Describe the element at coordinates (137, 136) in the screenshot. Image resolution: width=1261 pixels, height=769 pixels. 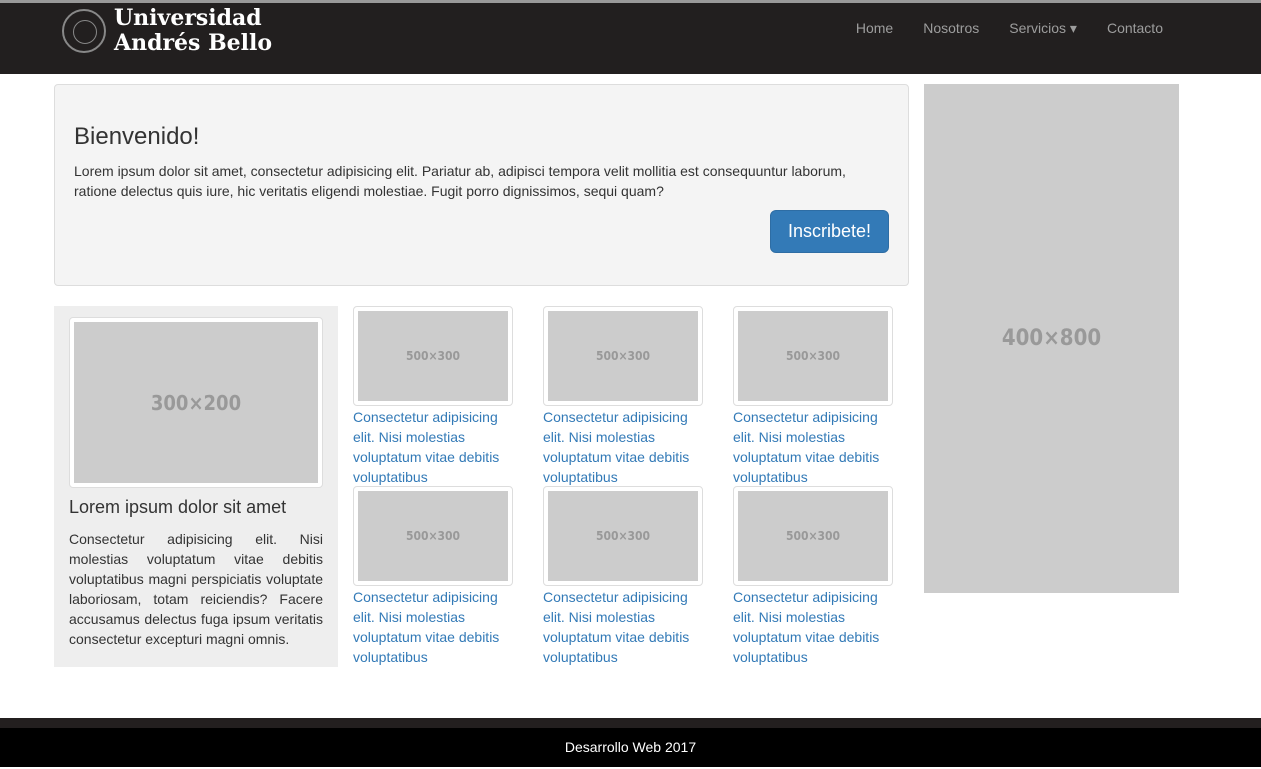
I see `welcome-title: Bienvenido!` at that location.